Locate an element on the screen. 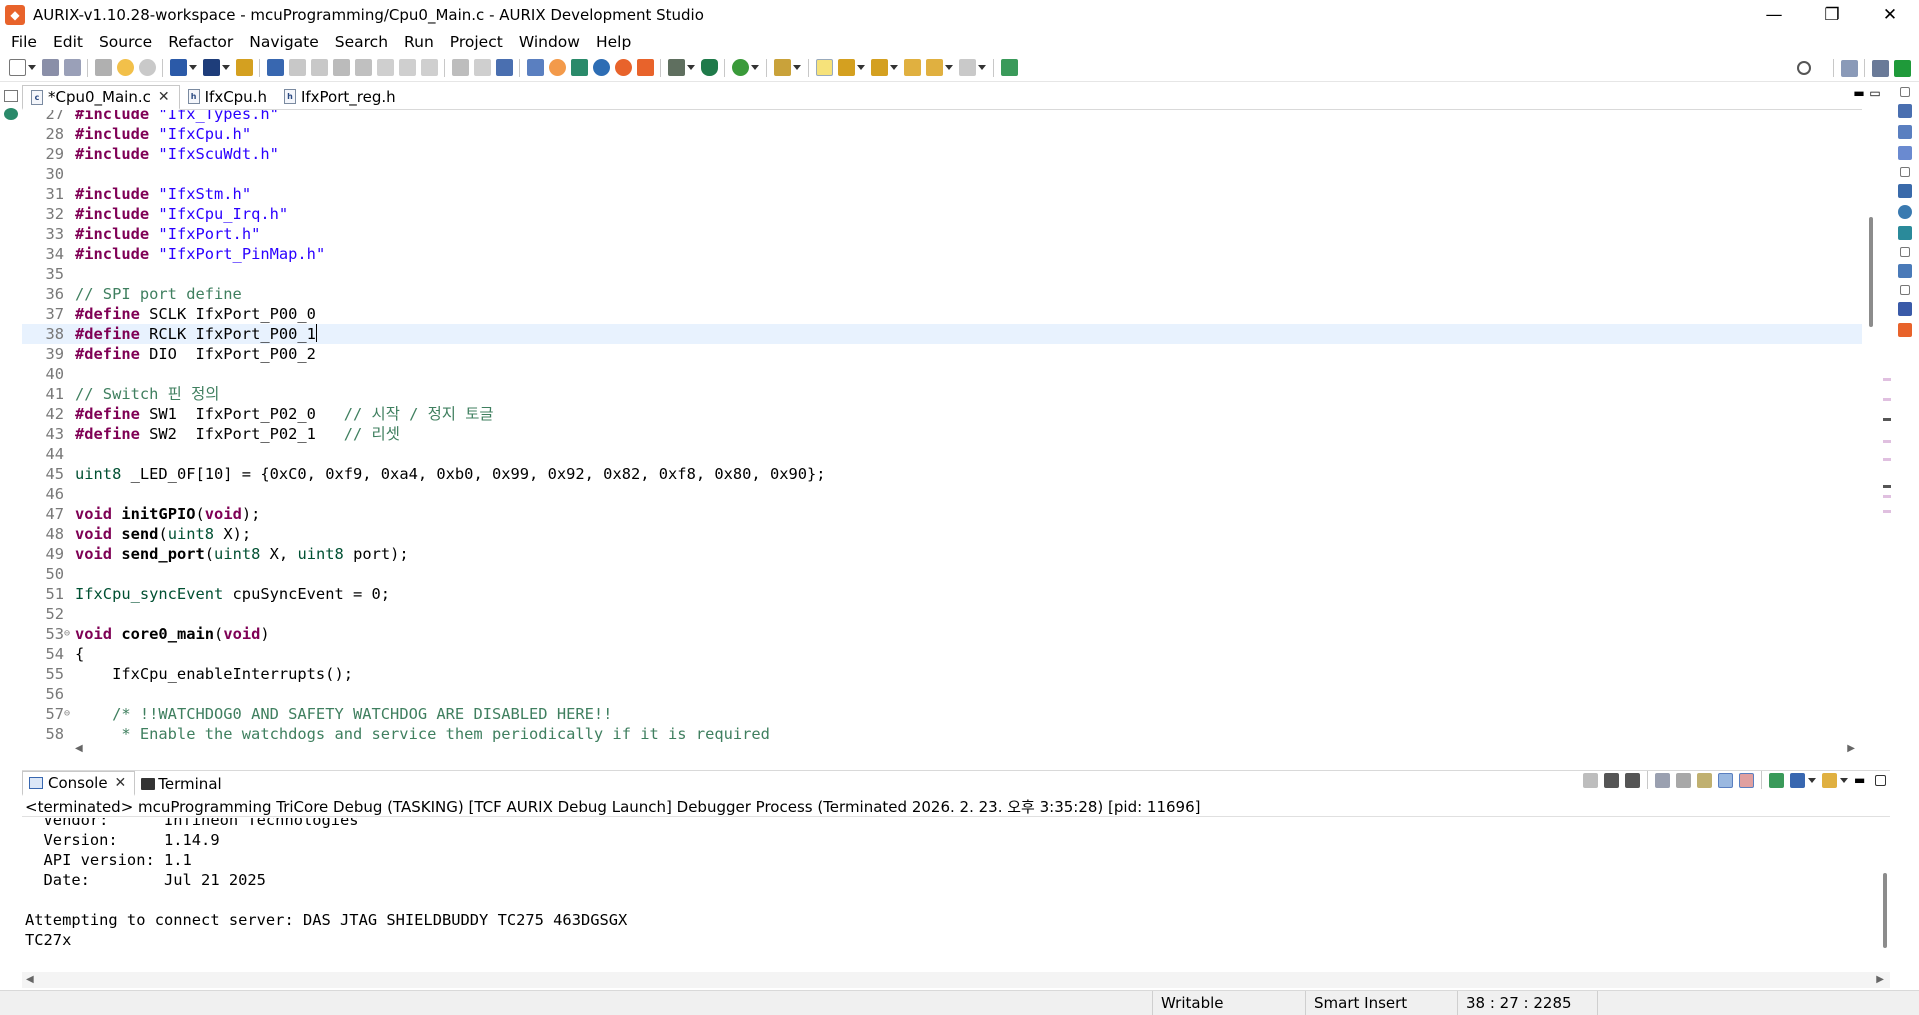 The image size is (1919, 1015). save-icon is located at coordinates (50, 67).